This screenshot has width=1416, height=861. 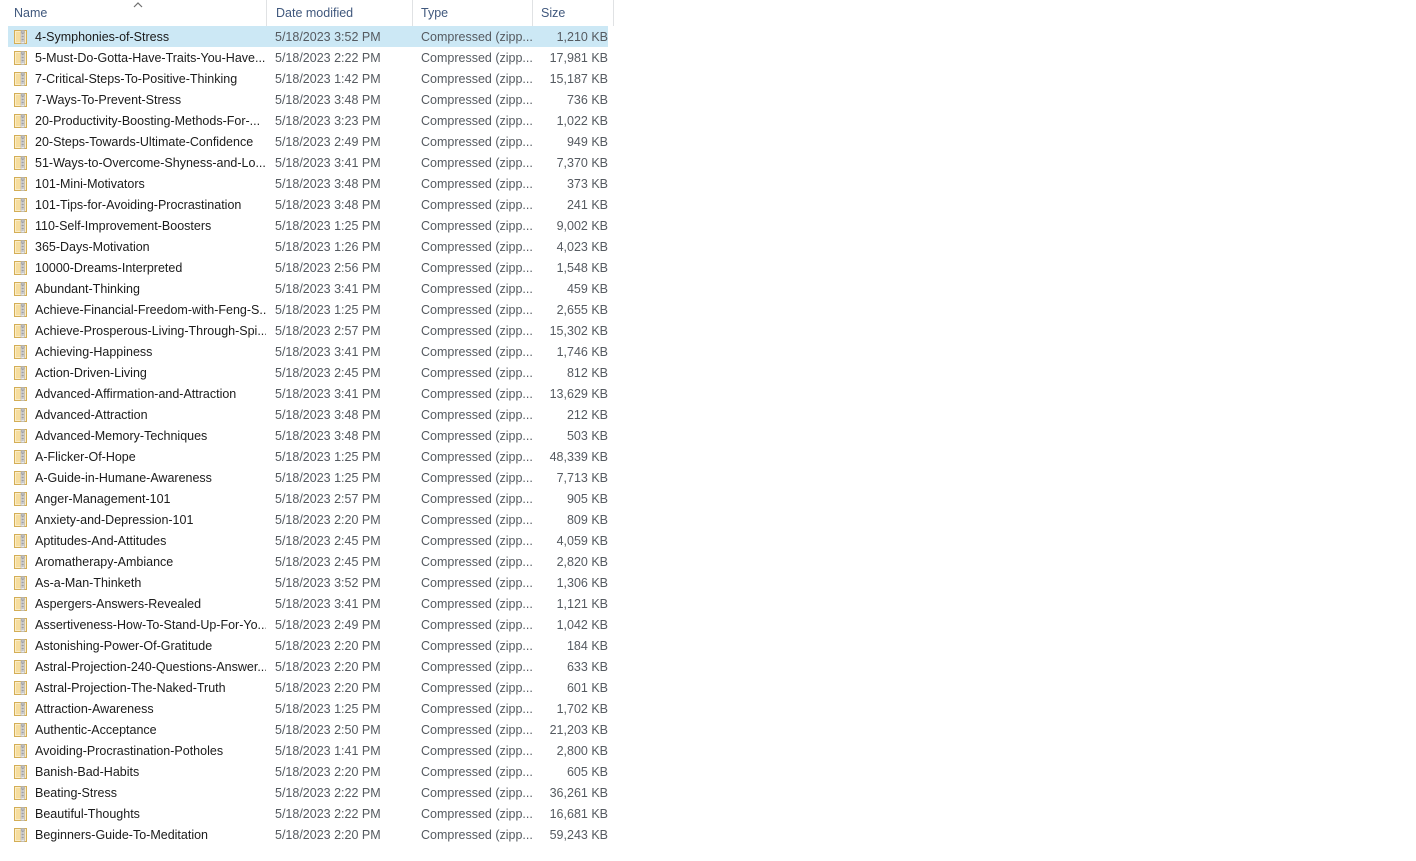 I want to click on file-name-cell: Aspergers-Answers-Revealed, so click(x=140, y=603).